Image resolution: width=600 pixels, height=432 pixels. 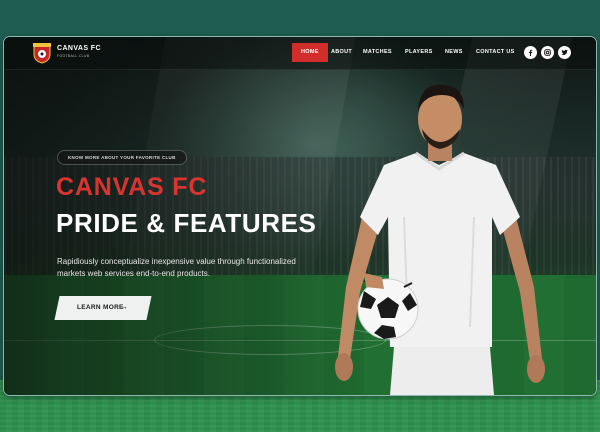 What do you see at coordinates (73, 56) in the screenshot?
I see `brand-tagline: FOOTBALL CLUB` at bounding box center [73, 56].